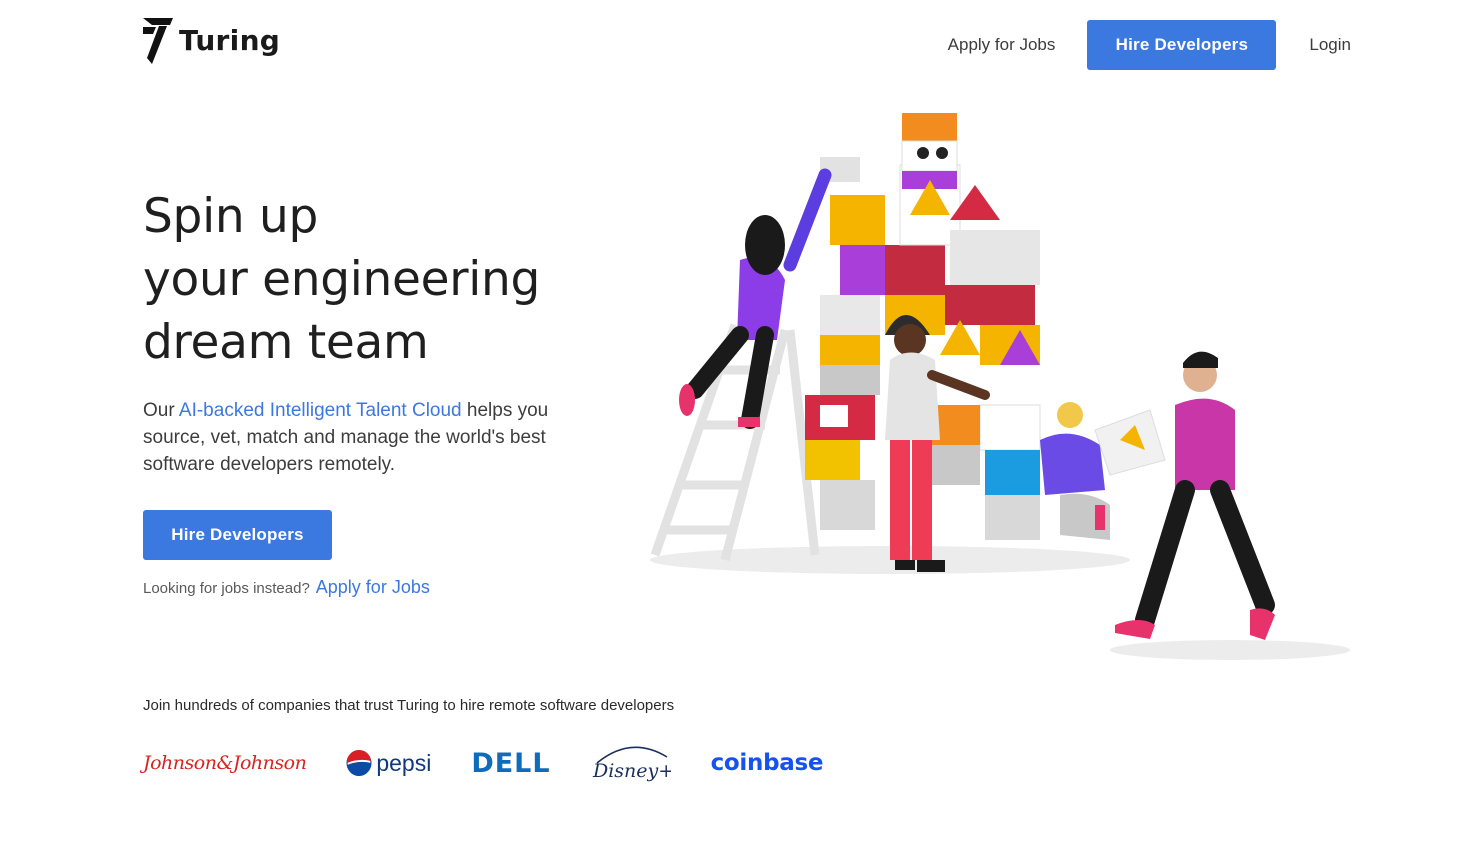  I want to click on top-nav: Apply for Jobs Hire Developers Login, so click(1149, 45).